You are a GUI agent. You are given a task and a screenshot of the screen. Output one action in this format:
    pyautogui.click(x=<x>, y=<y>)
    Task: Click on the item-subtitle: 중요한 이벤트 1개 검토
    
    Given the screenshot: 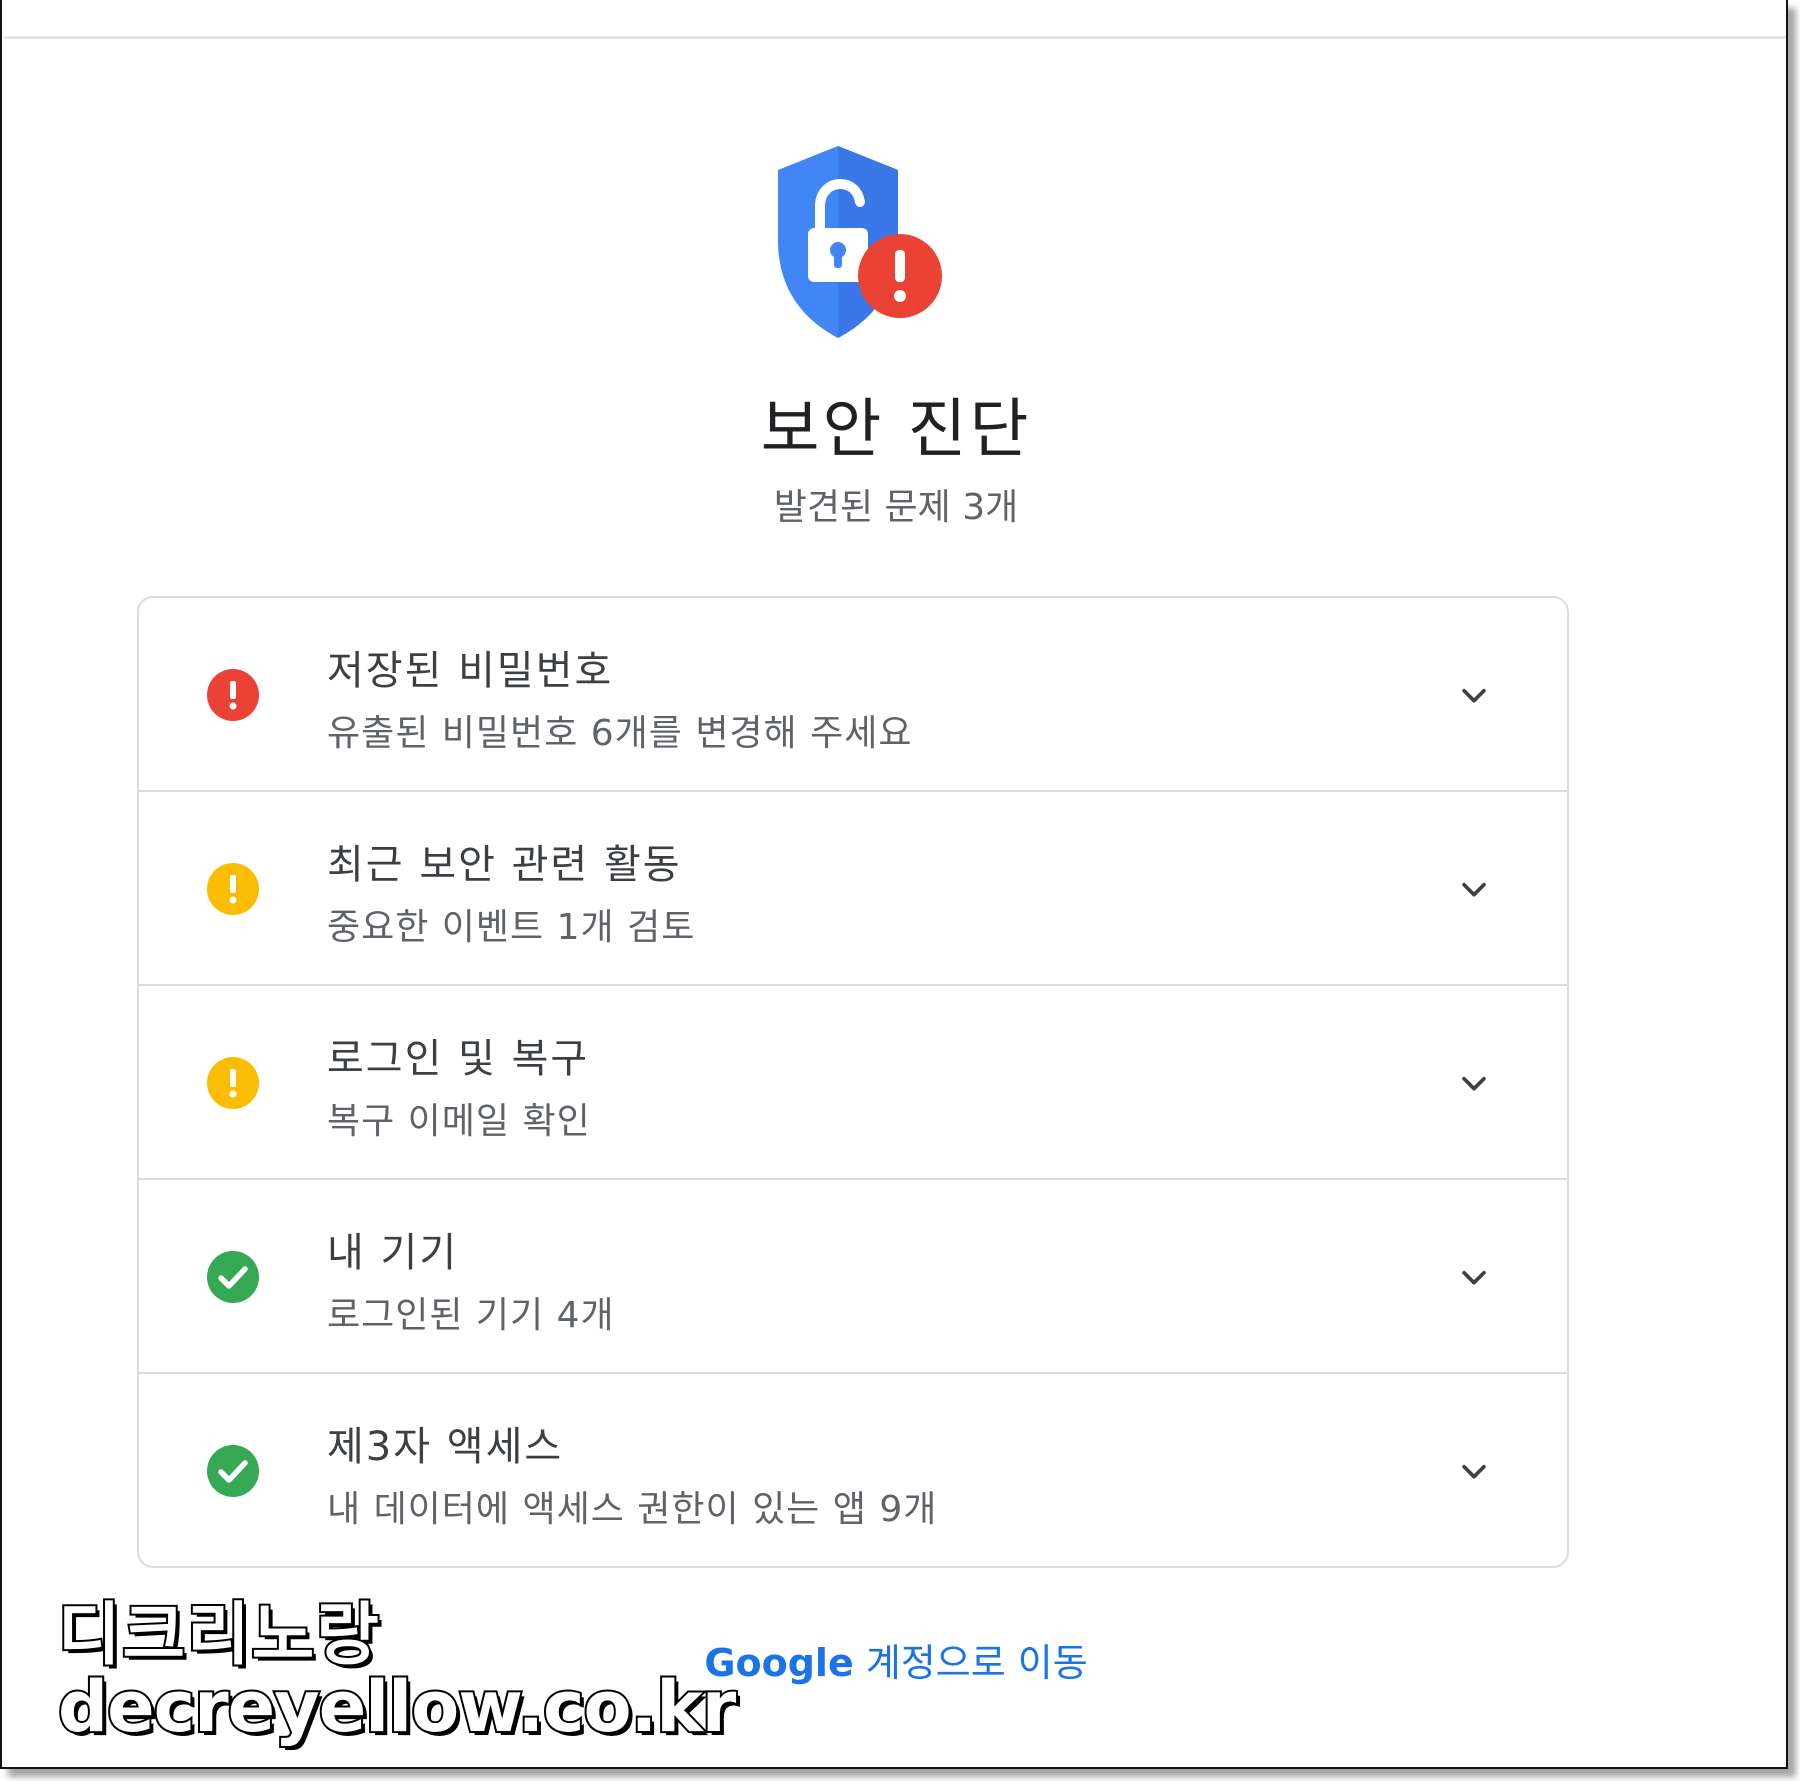 What is the action you would take?
    pyautogui.click(x=511, y=927)
    